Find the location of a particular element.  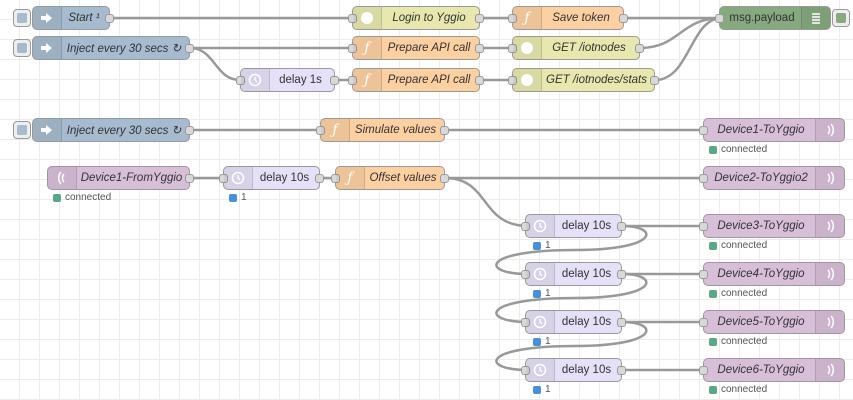

node-device5-to-yggio: Device5-ToYggio is located at coordinates (772, 322).